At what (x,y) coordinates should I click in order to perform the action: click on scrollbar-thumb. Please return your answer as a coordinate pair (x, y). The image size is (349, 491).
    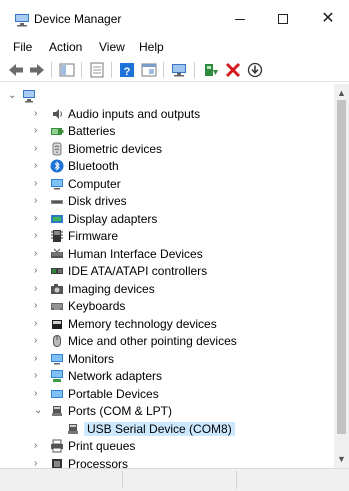
    Looking at the image, I should click on (341, 267).